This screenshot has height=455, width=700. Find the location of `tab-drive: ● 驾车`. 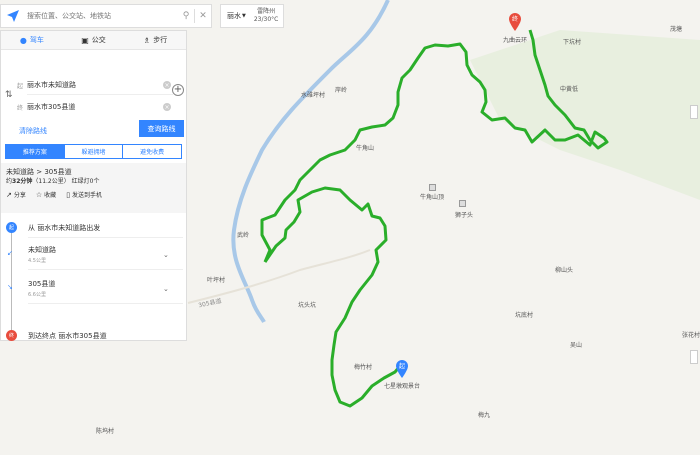

tab-drive: ● 驾车 is located at coordinates (32, 40).